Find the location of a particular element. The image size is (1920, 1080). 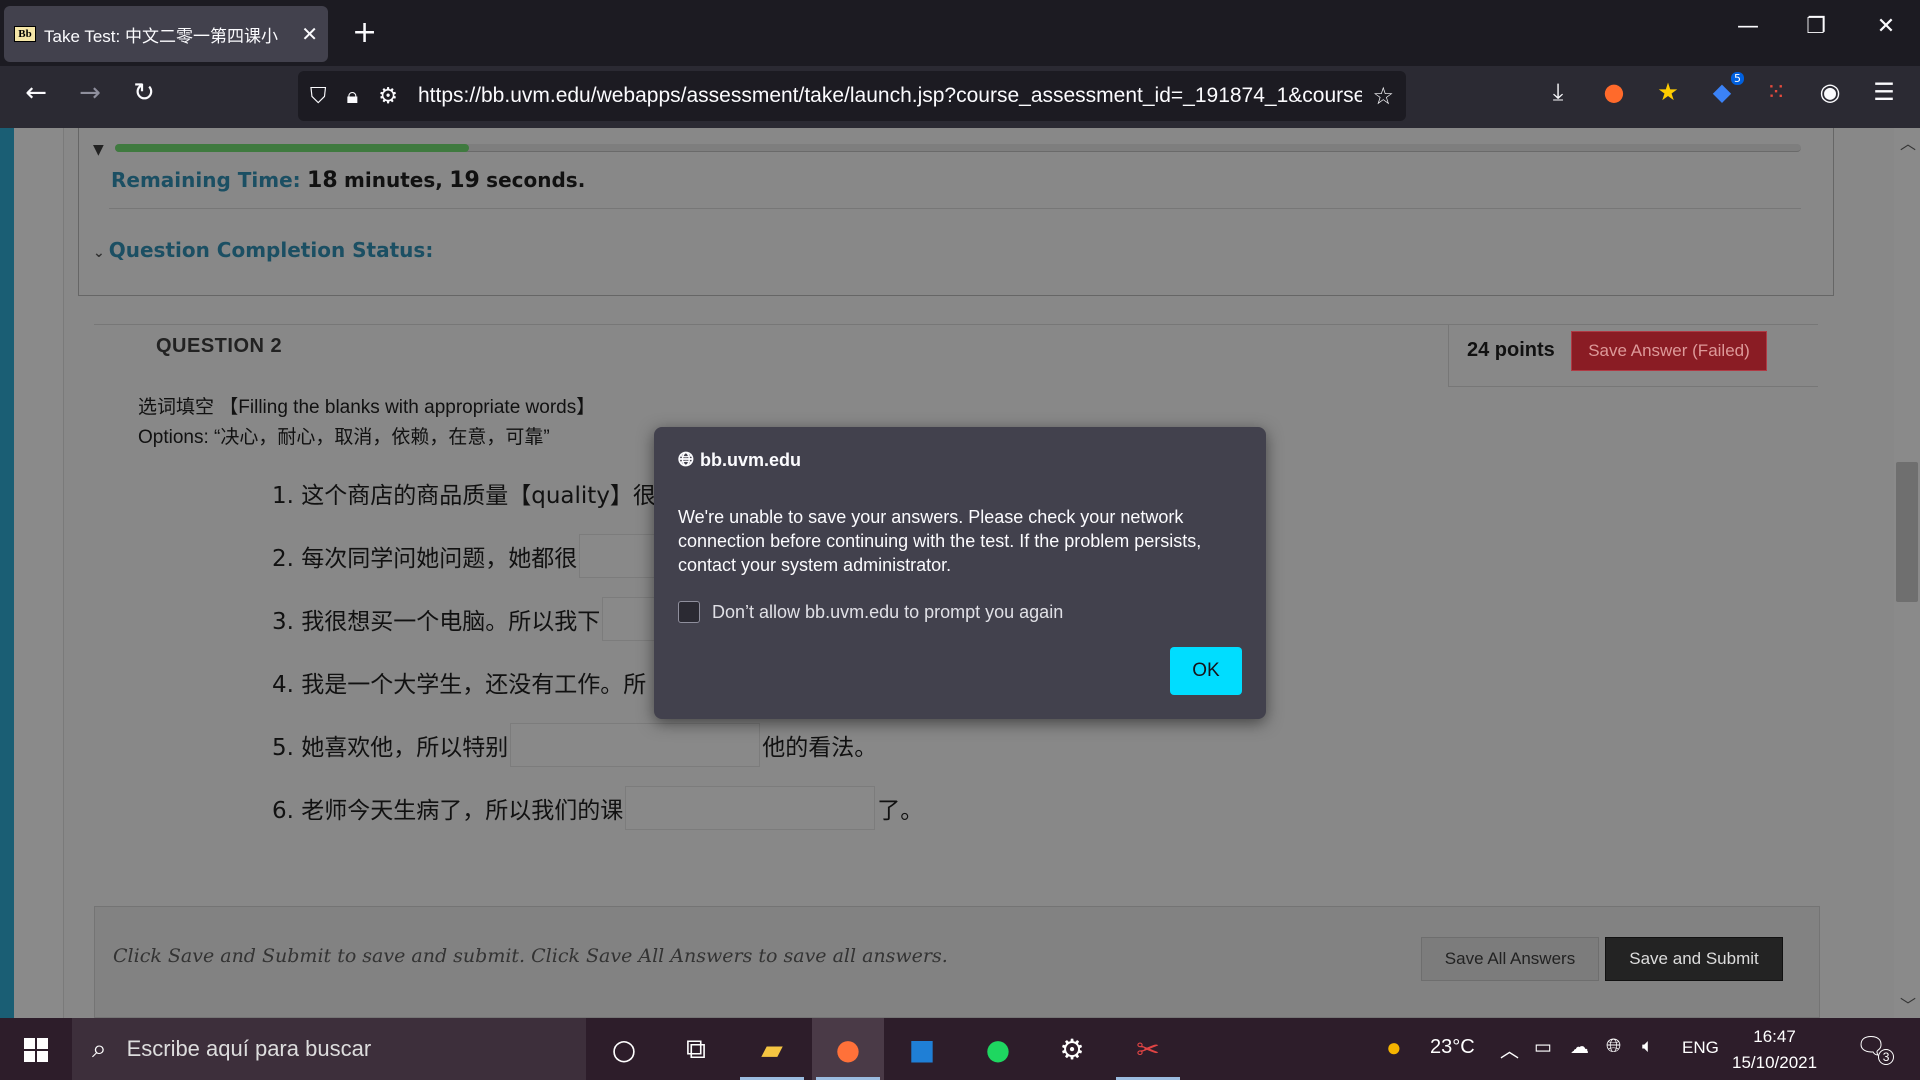

file-explorer-icon: ▰ is located at coordinates (772, 1049).